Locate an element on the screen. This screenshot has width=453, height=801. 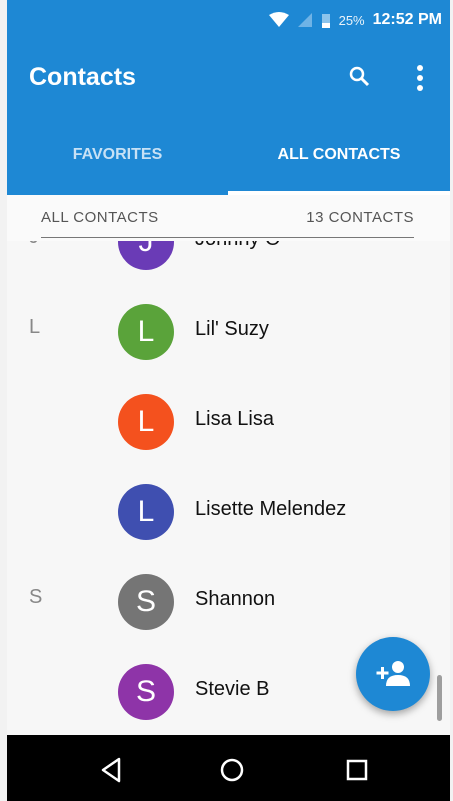
scrollbar is located at coordinates (439, 698).